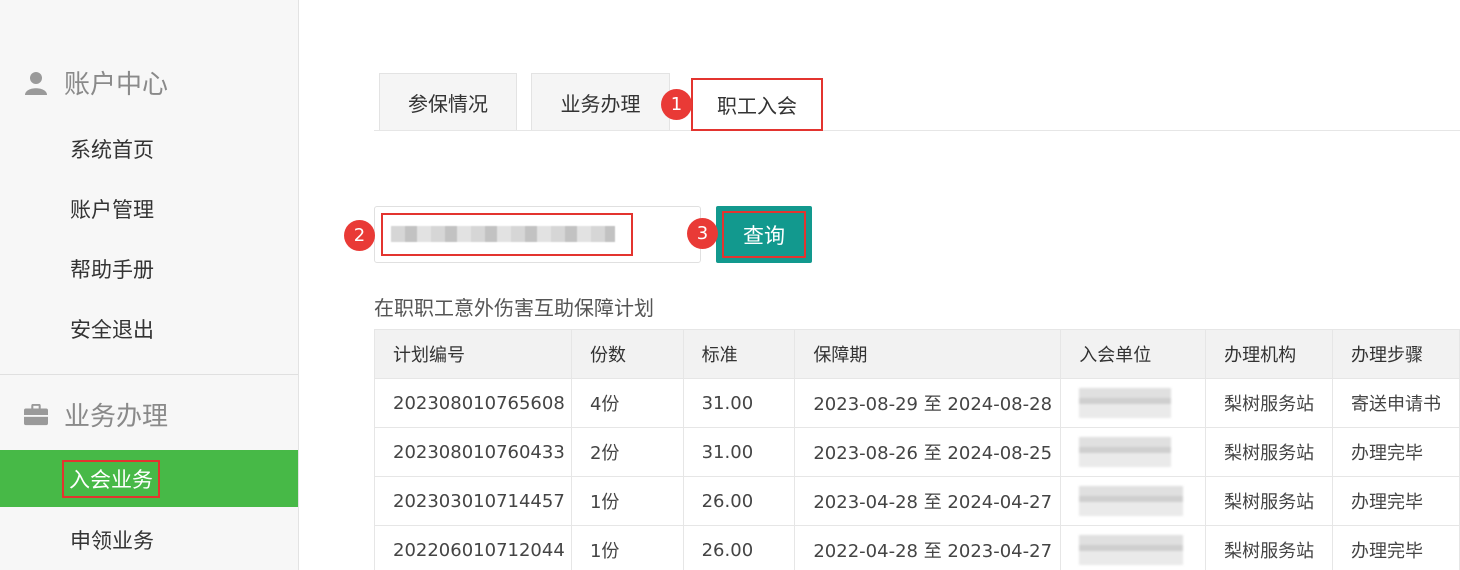 This screenshot has height=570, width=1460. What do you see at coordinates (359, 235) in the screenshot?
I see `step-badge-2: 2` at bounding box center [359, 235].